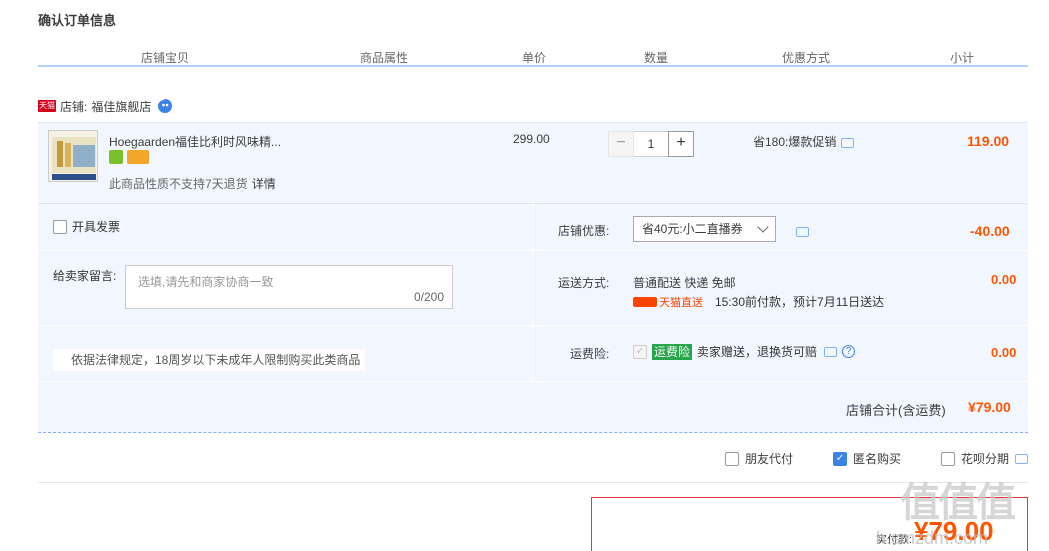 The width and height of the screenshot is (1049, 551). Describe the element at coordinates (877, 459) in the screenshot. I see `anonymous-purchase-label: 匿名购买` at that location.